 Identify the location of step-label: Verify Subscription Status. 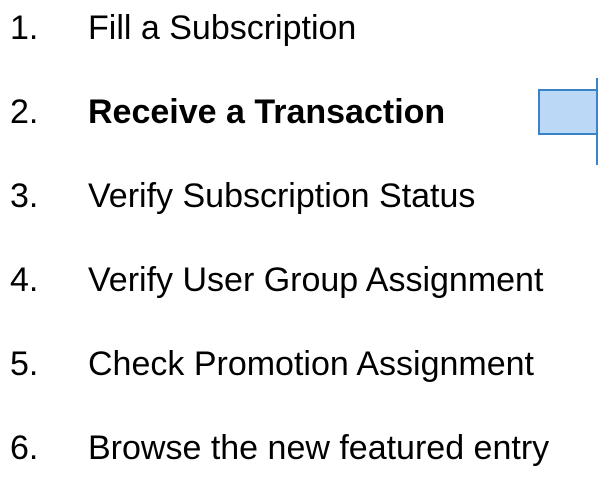
(282, 196).